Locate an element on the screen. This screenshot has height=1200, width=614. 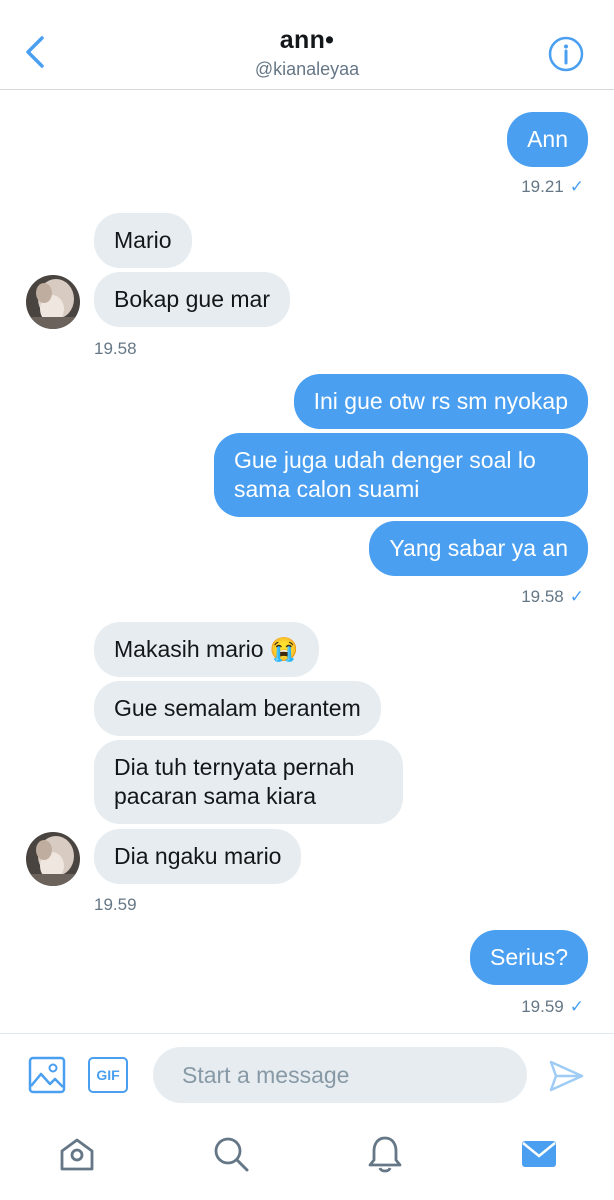
message-bubble-outgoing: Yang sabar ya an is located at coordinates (478, 548).